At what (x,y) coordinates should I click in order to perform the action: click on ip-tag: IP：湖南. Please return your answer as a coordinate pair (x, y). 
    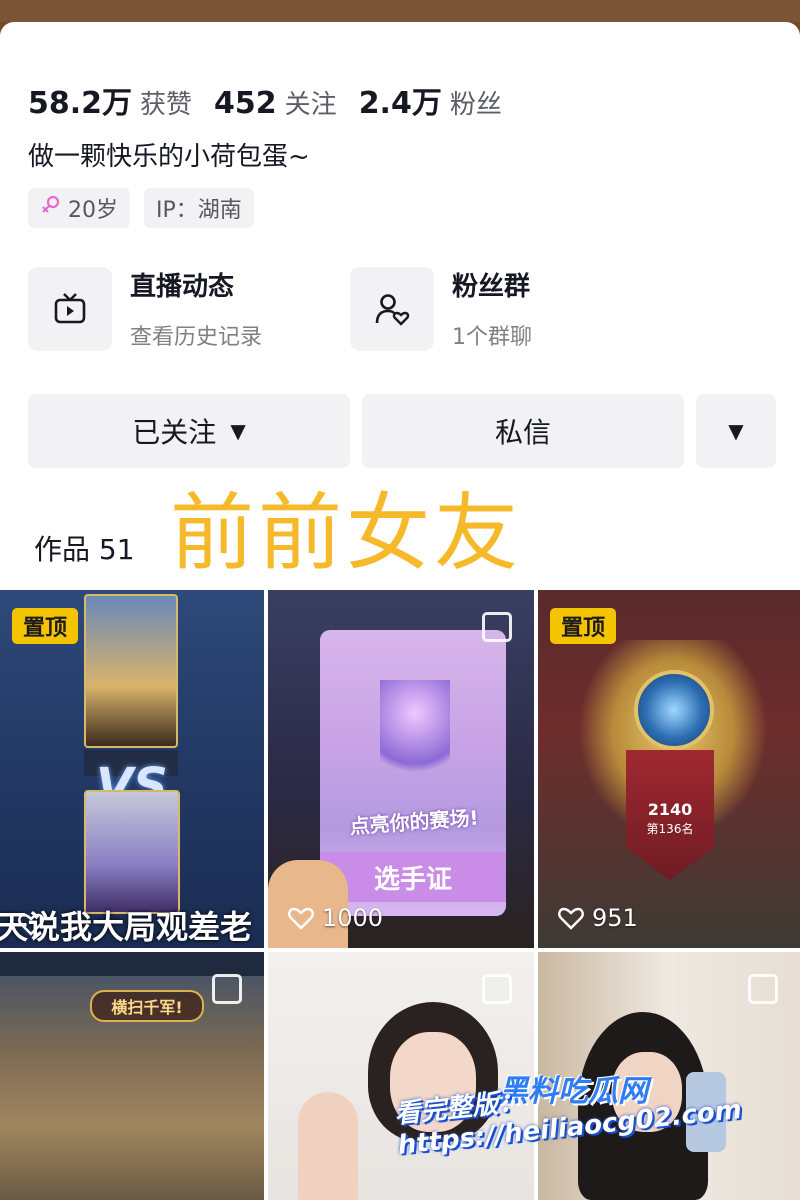
    Looking at the image, I should click on (199, 208).